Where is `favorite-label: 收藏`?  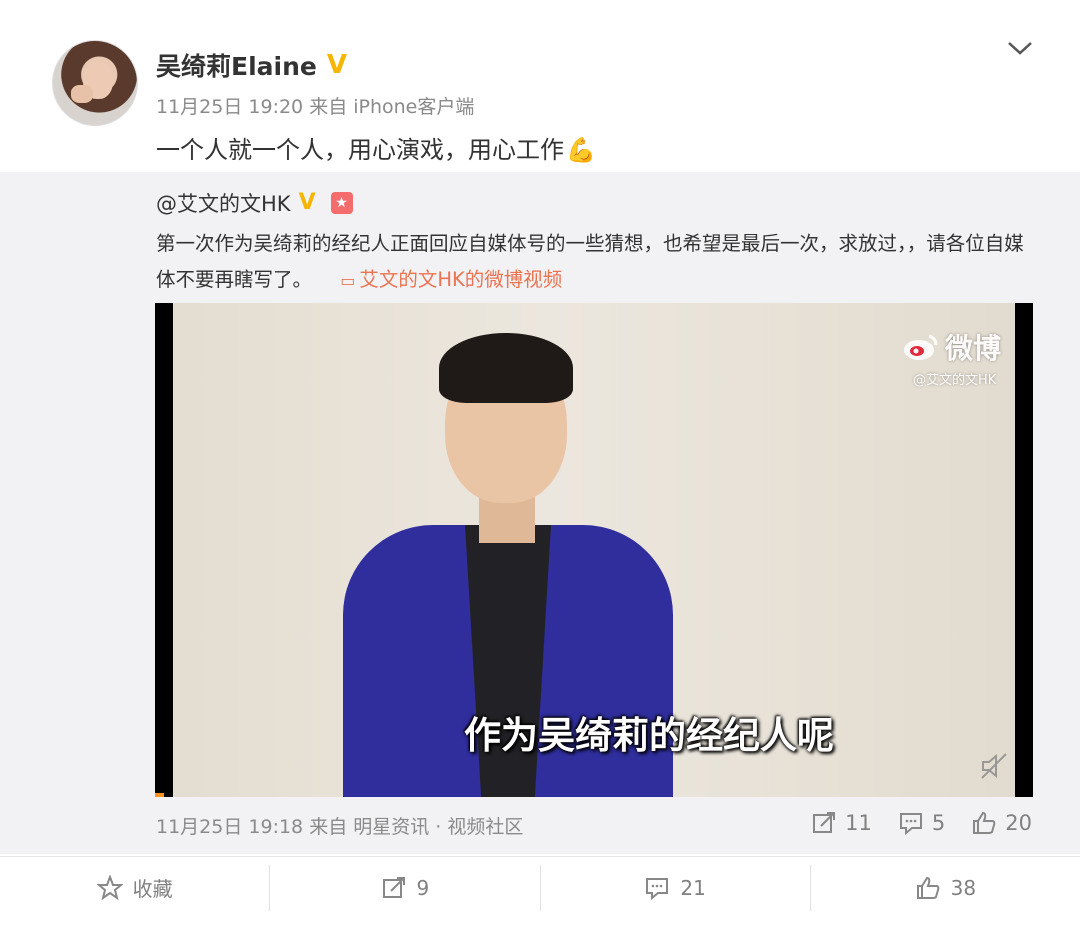 favorite-label: 收藏 is located at coordinates (152, 889).